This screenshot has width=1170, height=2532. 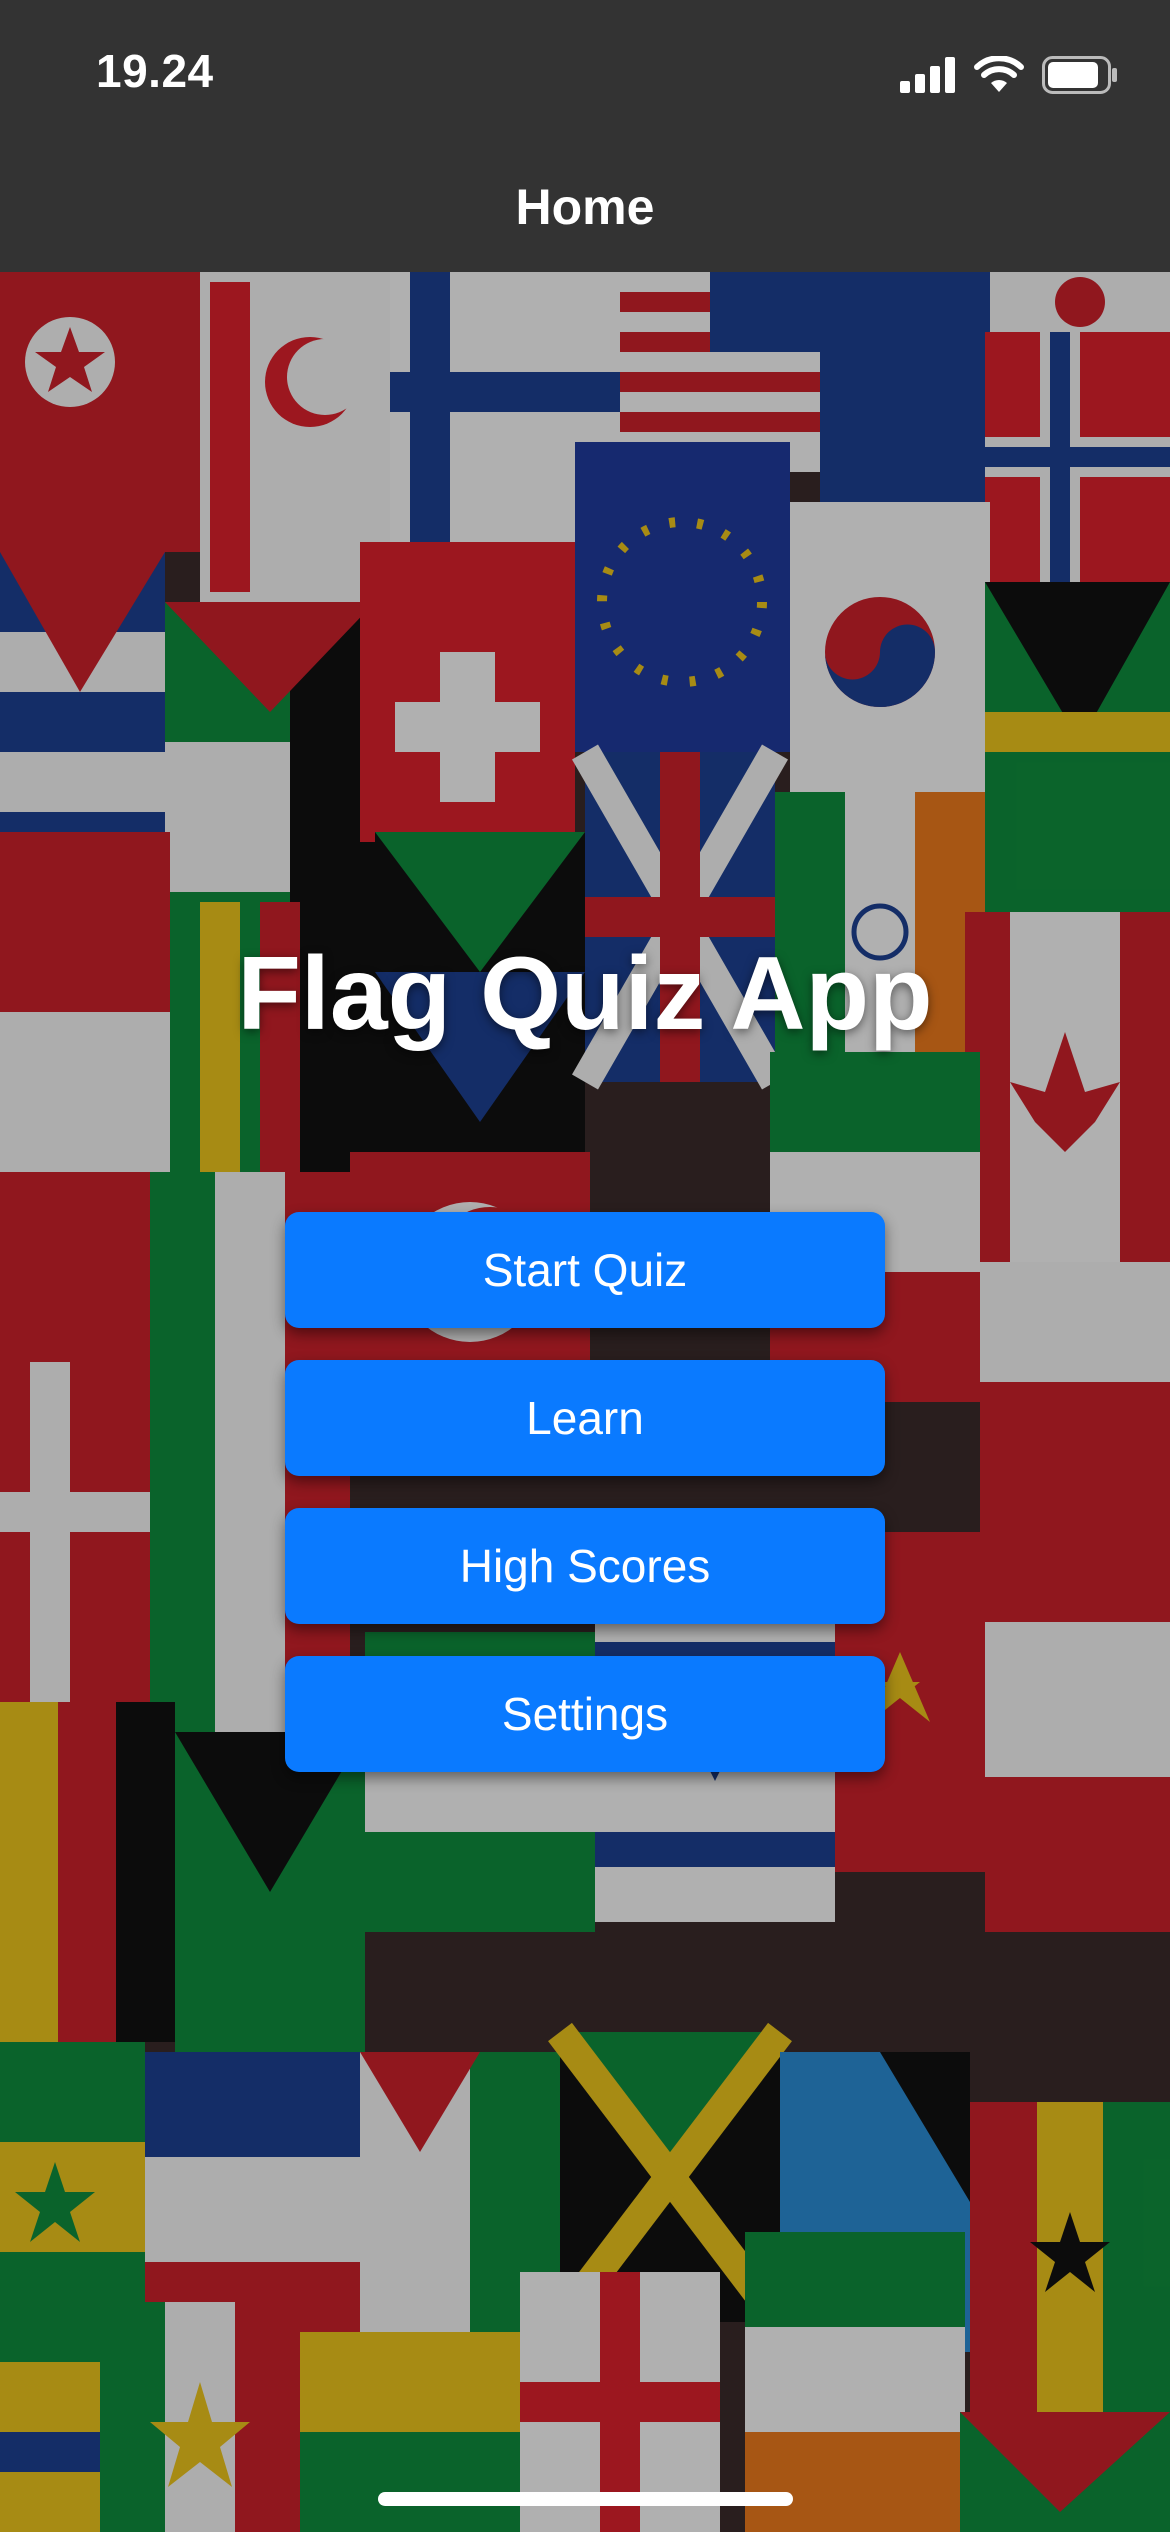 I want to click on main-menu: Start Quiz Learn High Scores Settings, so click(x=585, y=1508).